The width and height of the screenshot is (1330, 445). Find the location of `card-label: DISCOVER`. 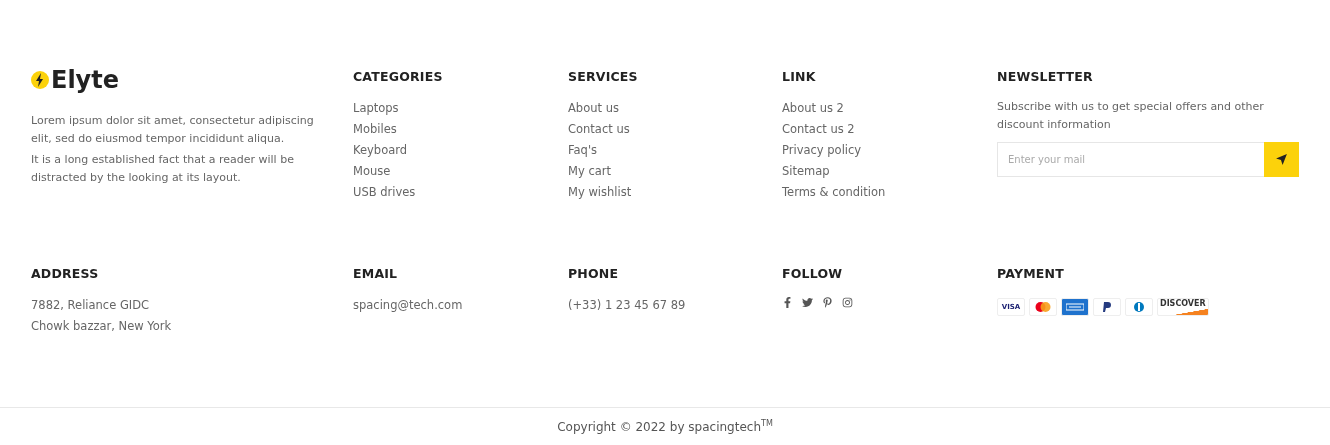

card-label: DISCOVER is located at coordinates (1183, 303).